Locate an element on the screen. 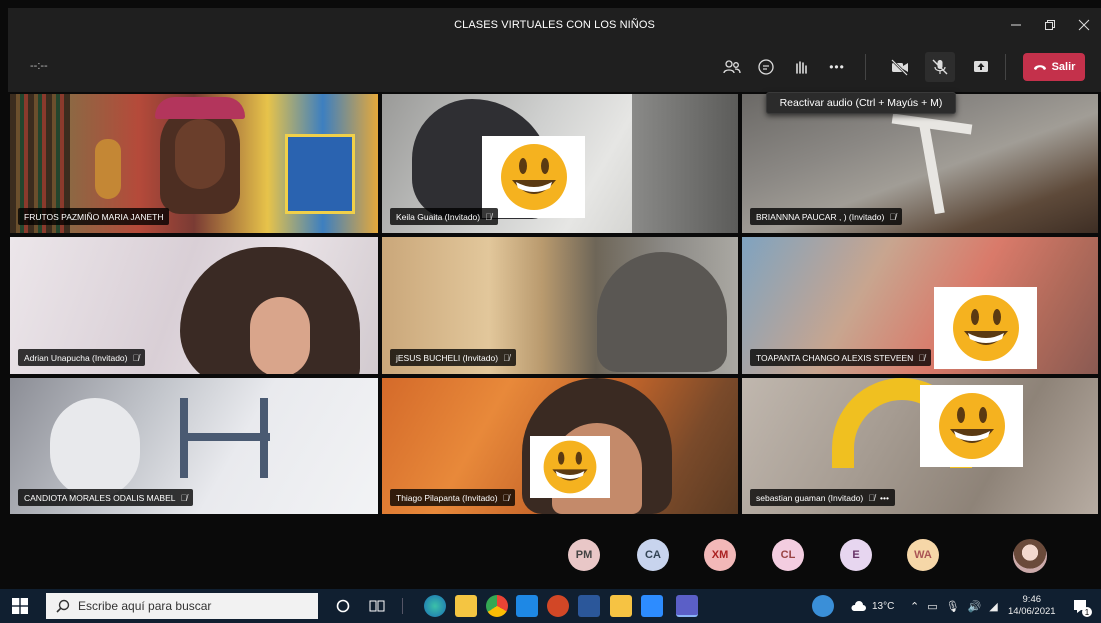 This screenshot has height=623, width=1101. edge-browser-icon is located at coordinates (435, 606).